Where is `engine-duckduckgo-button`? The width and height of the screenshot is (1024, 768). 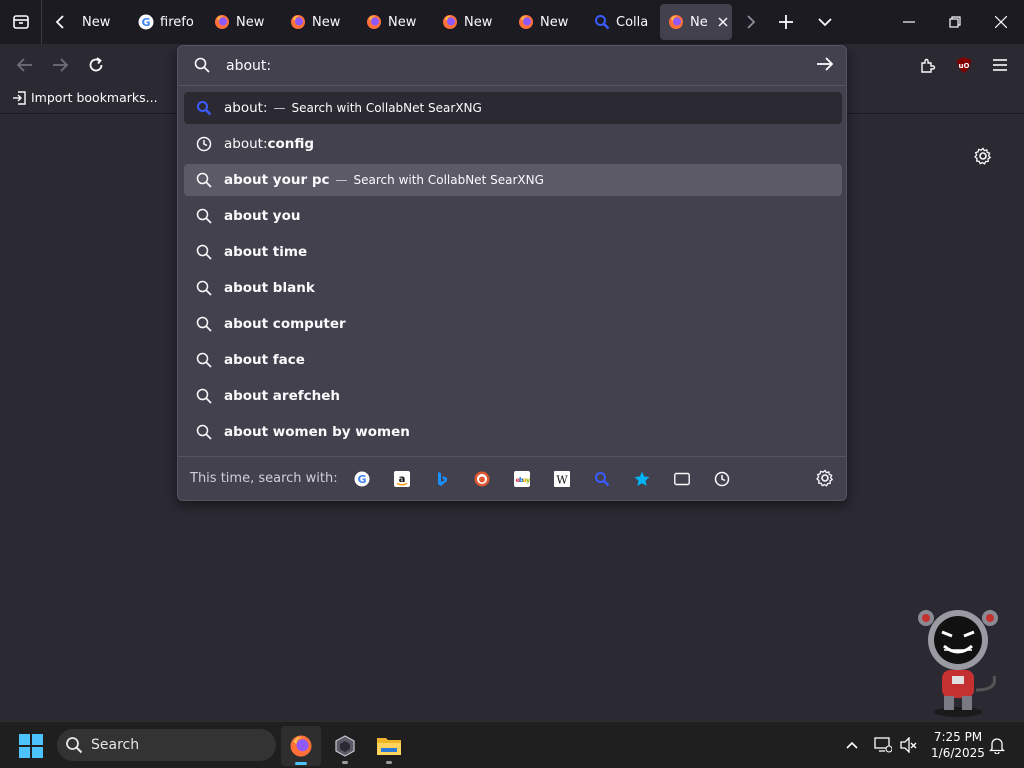 engine-duckduckgo-button is located at coordinates (482, 479).